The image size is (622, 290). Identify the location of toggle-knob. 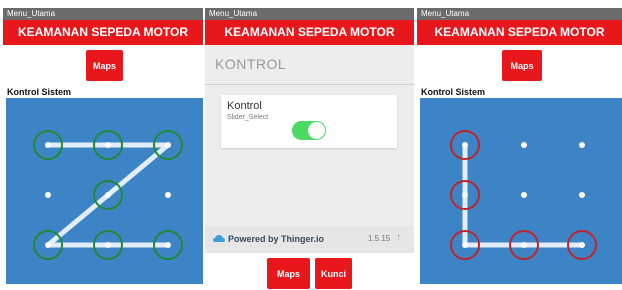
(316, 130).